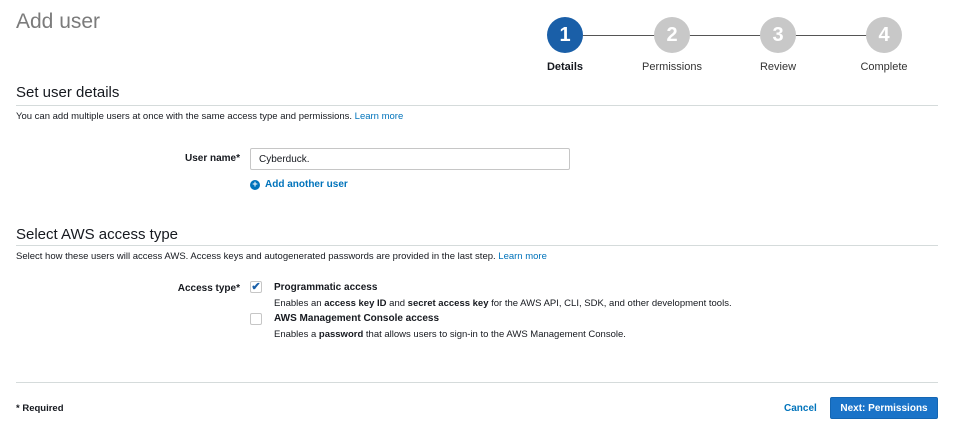 The height and width of the screenshot is (437, 958). I want to click on programmatic-access-checkbox: ✔, so click(256, 287).